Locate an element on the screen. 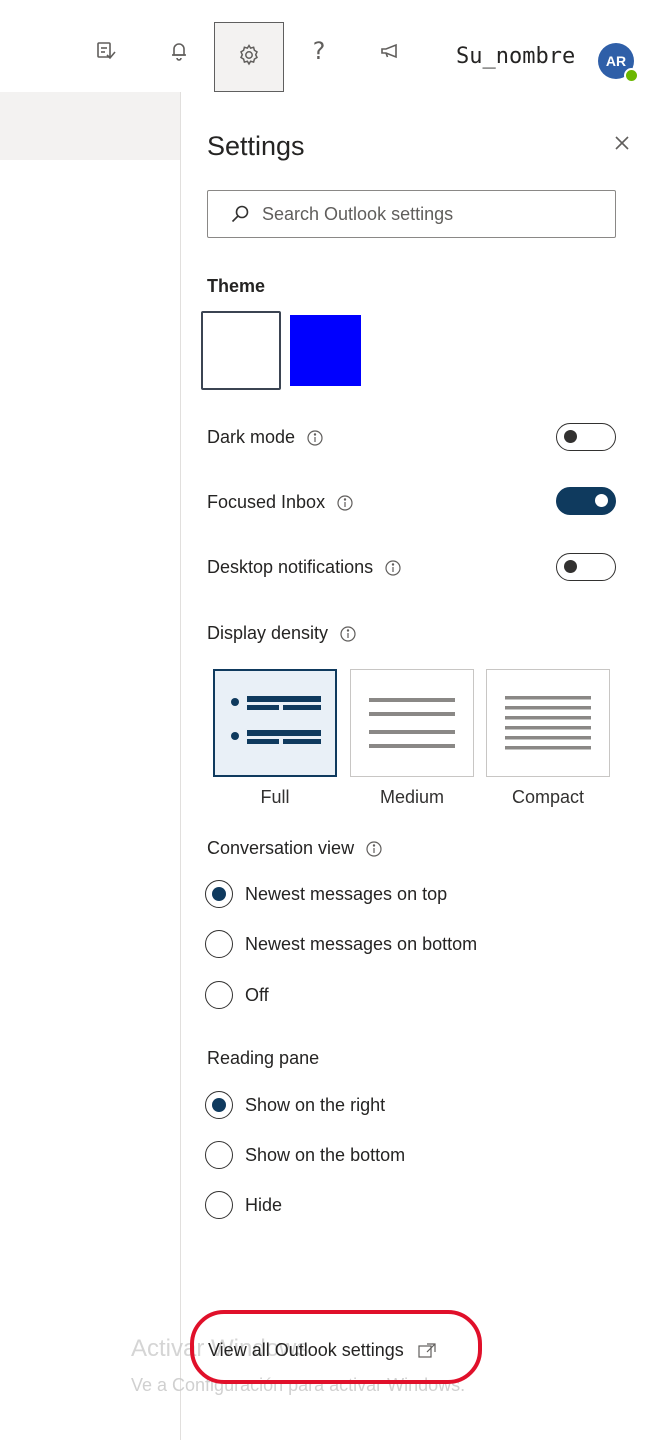 The height and width of the screenshot is (1440, 659). panel-title: Settings is located at coordinates (256, 146).